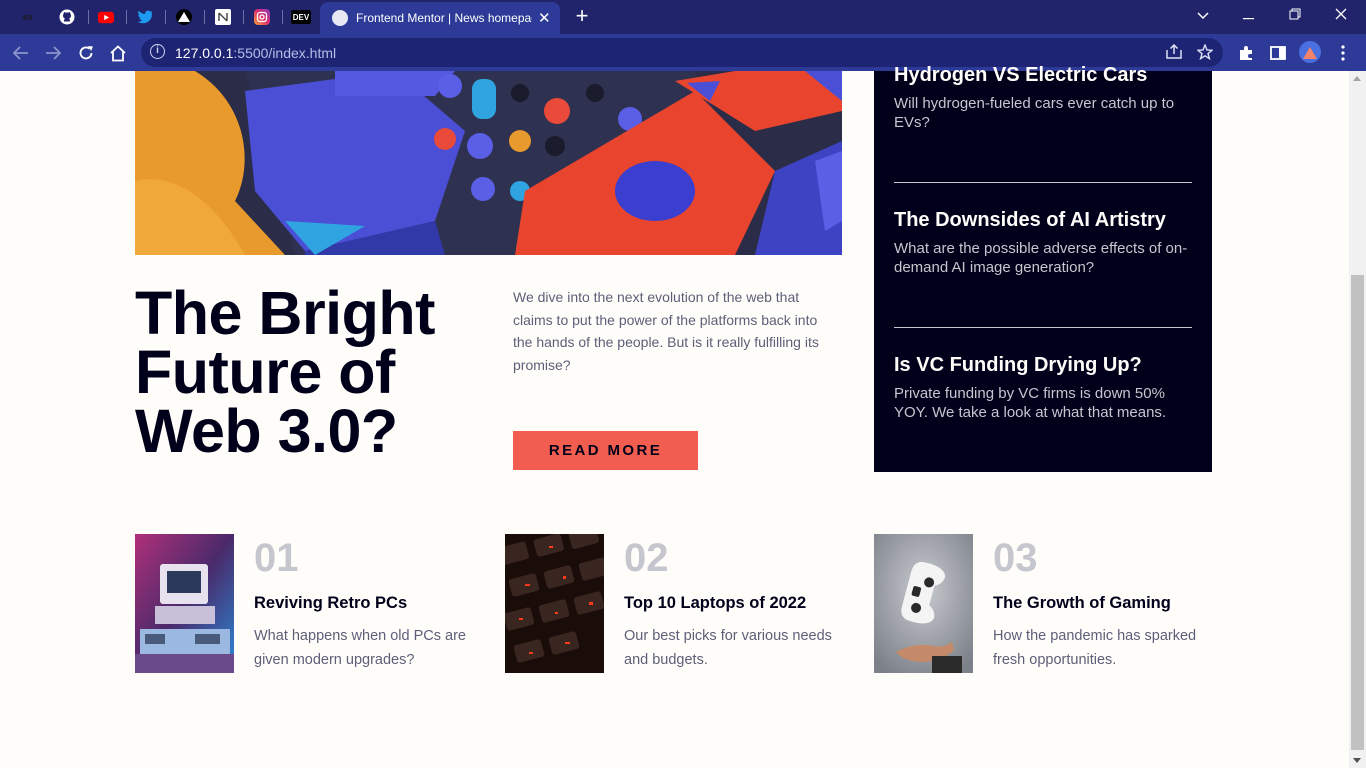 This screenshot has width=1366, height=768. I want to click on pinned-tab-notion, so click(223, 17).